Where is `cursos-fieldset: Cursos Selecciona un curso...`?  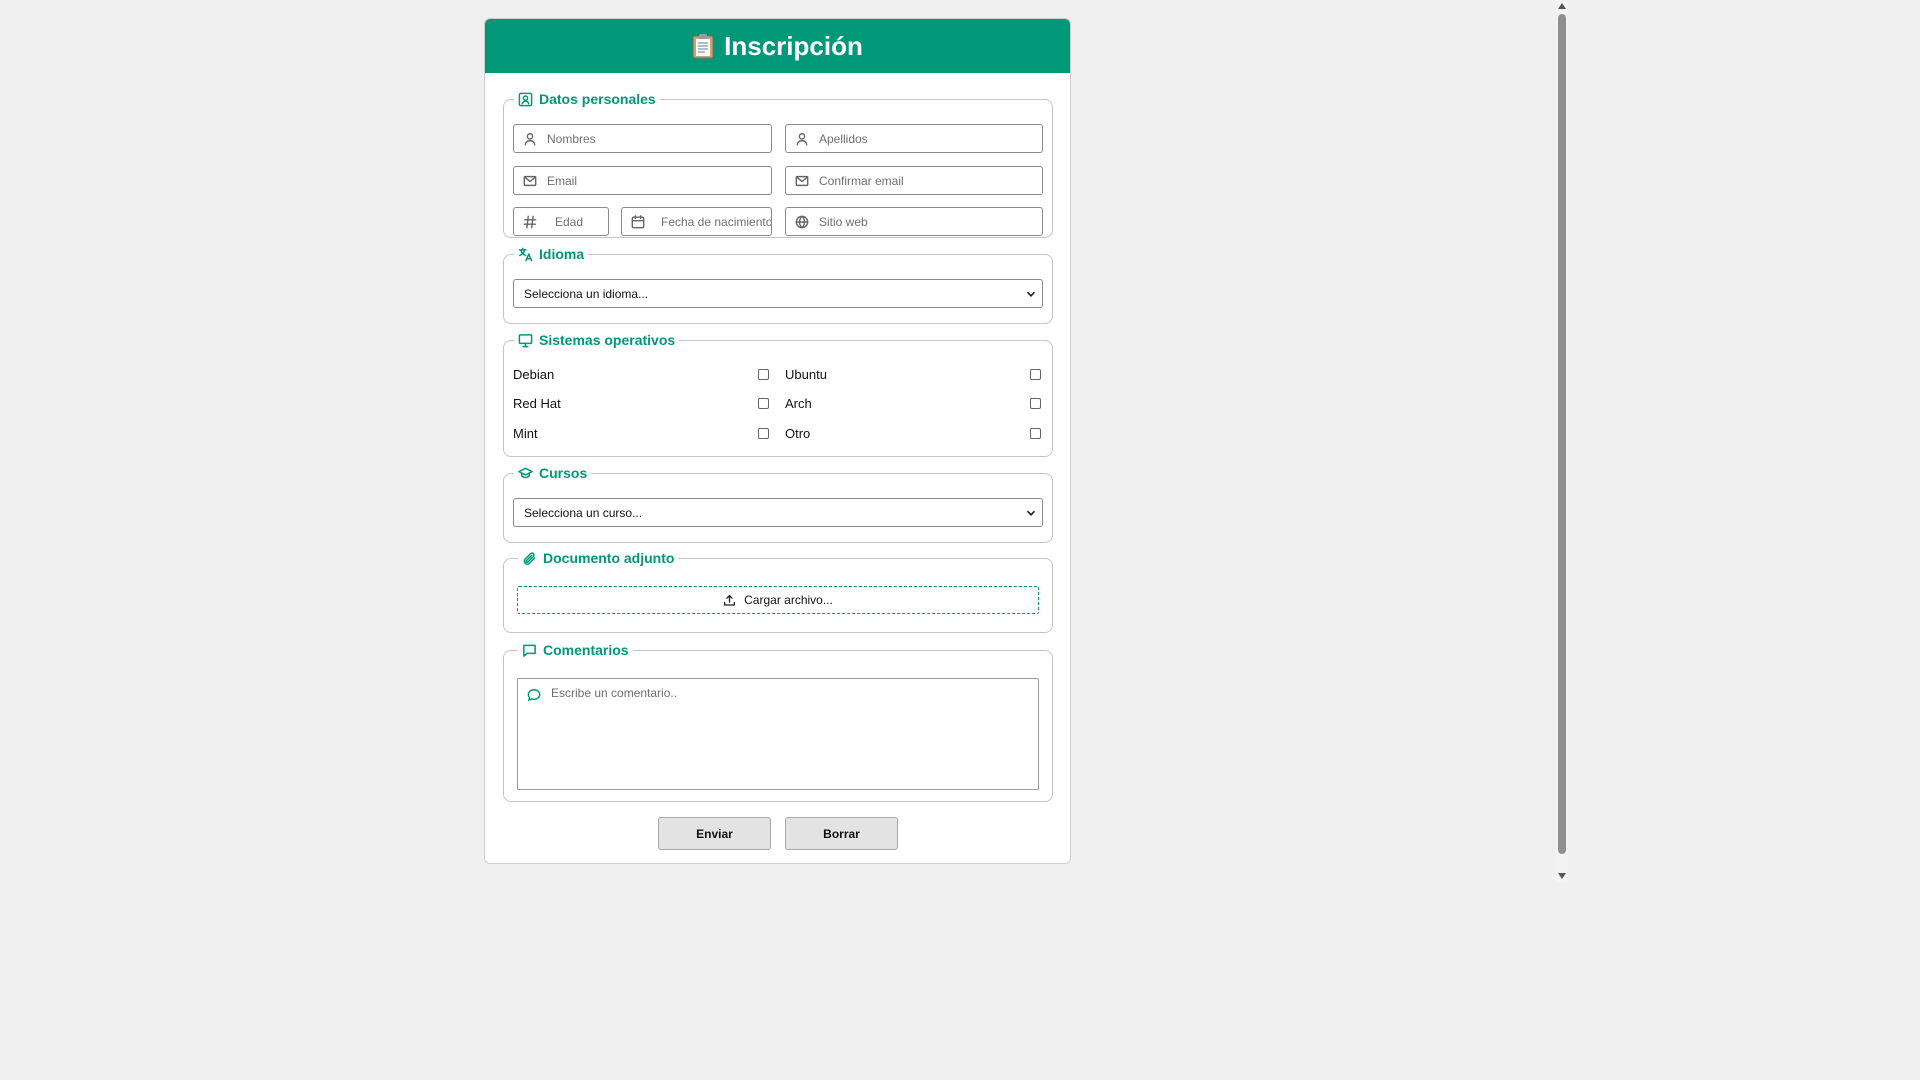
cursos-fieldset: Cursos Selecciona un curso... is located at coordinates (778, 504).